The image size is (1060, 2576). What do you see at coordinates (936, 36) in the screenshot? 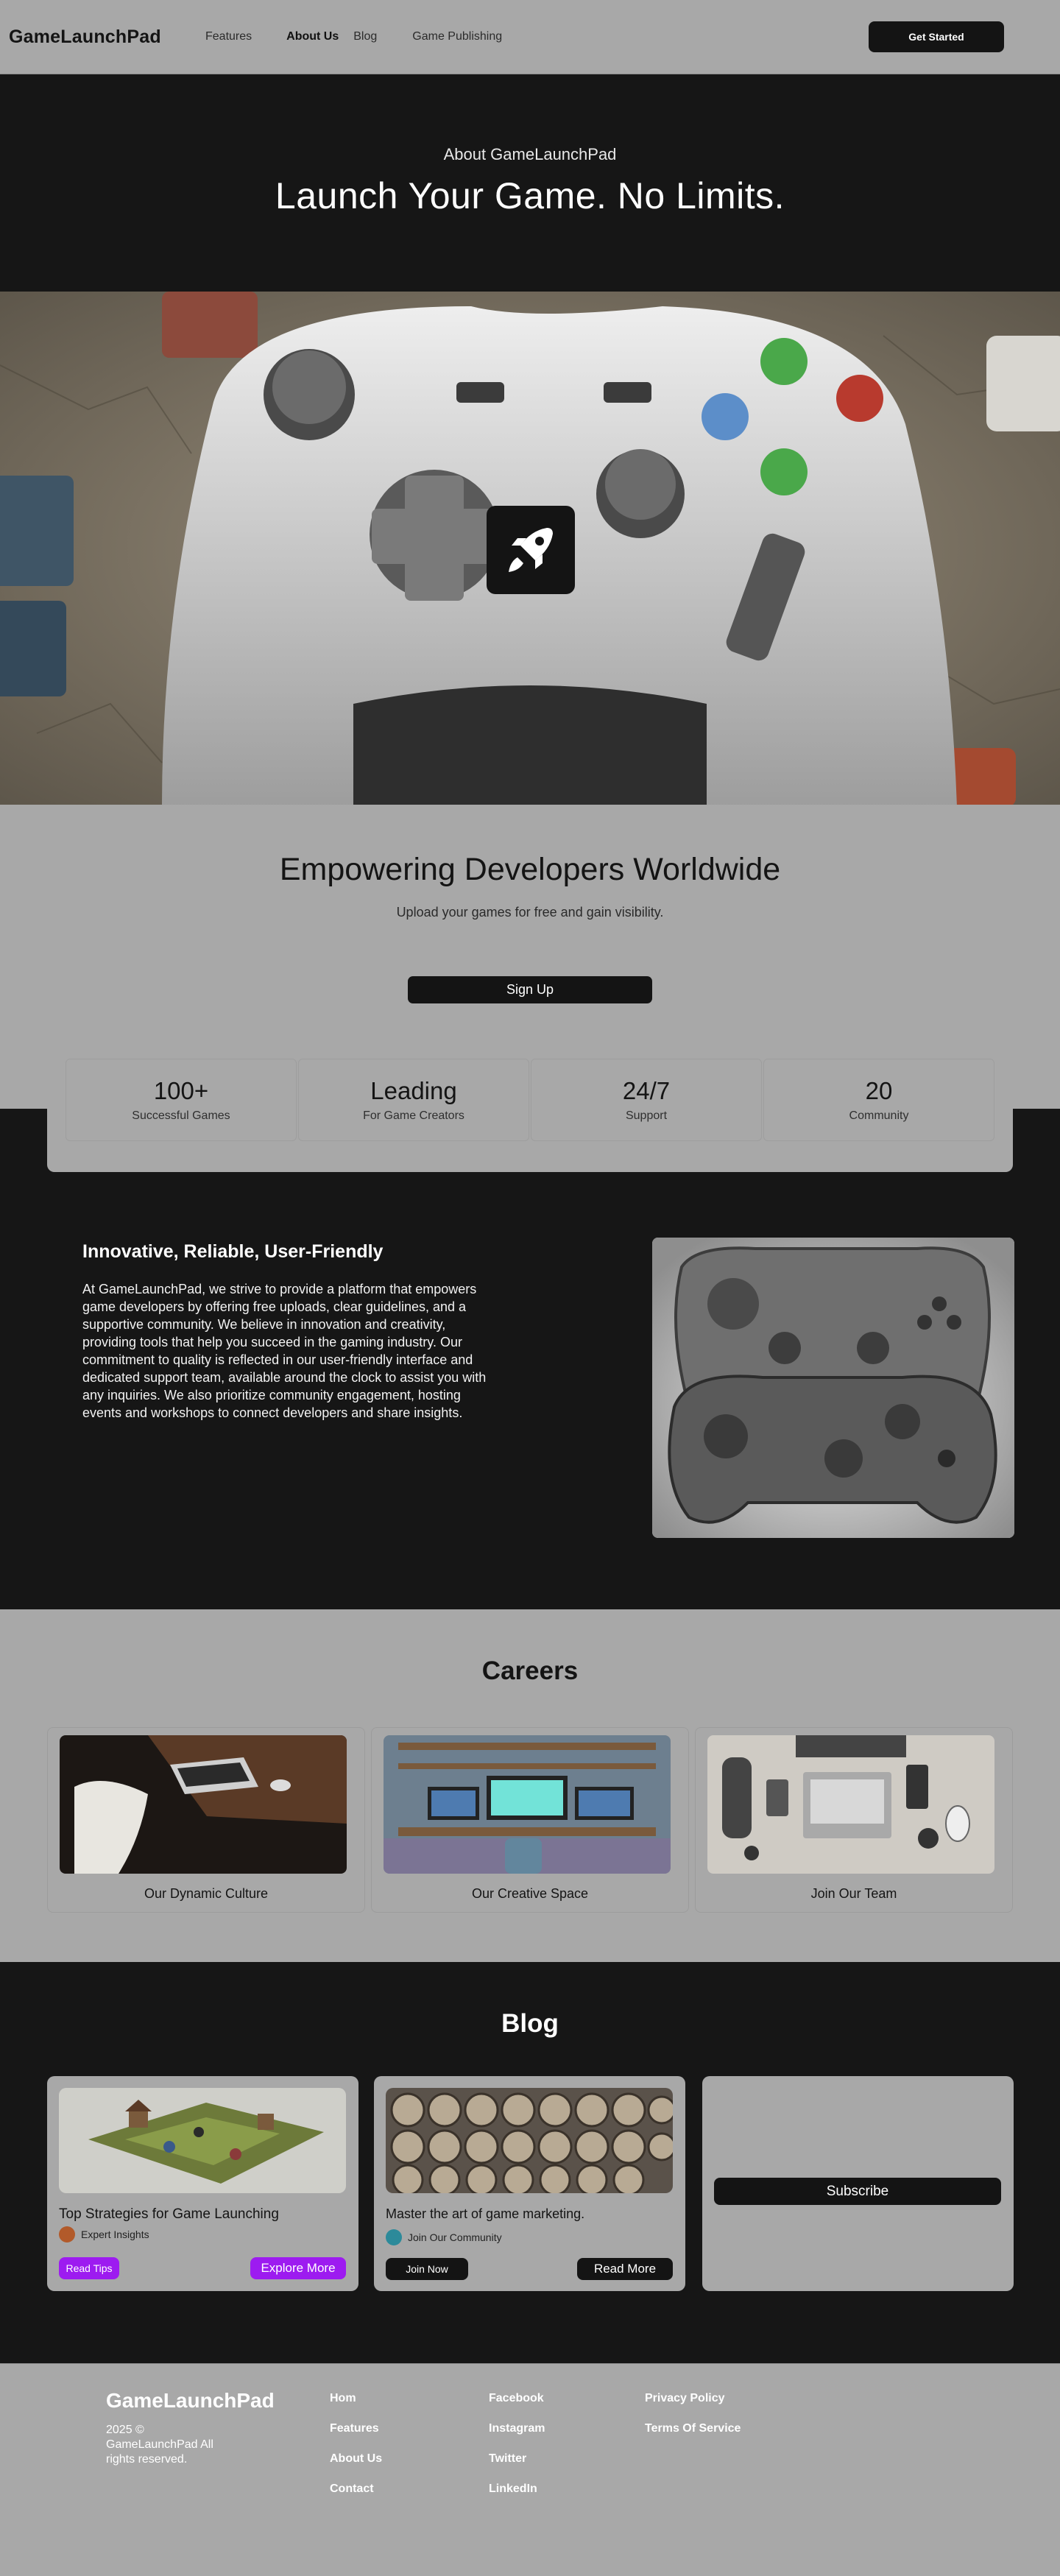
I see `get-started-button: Get Started` at bounding box center [936, 36].